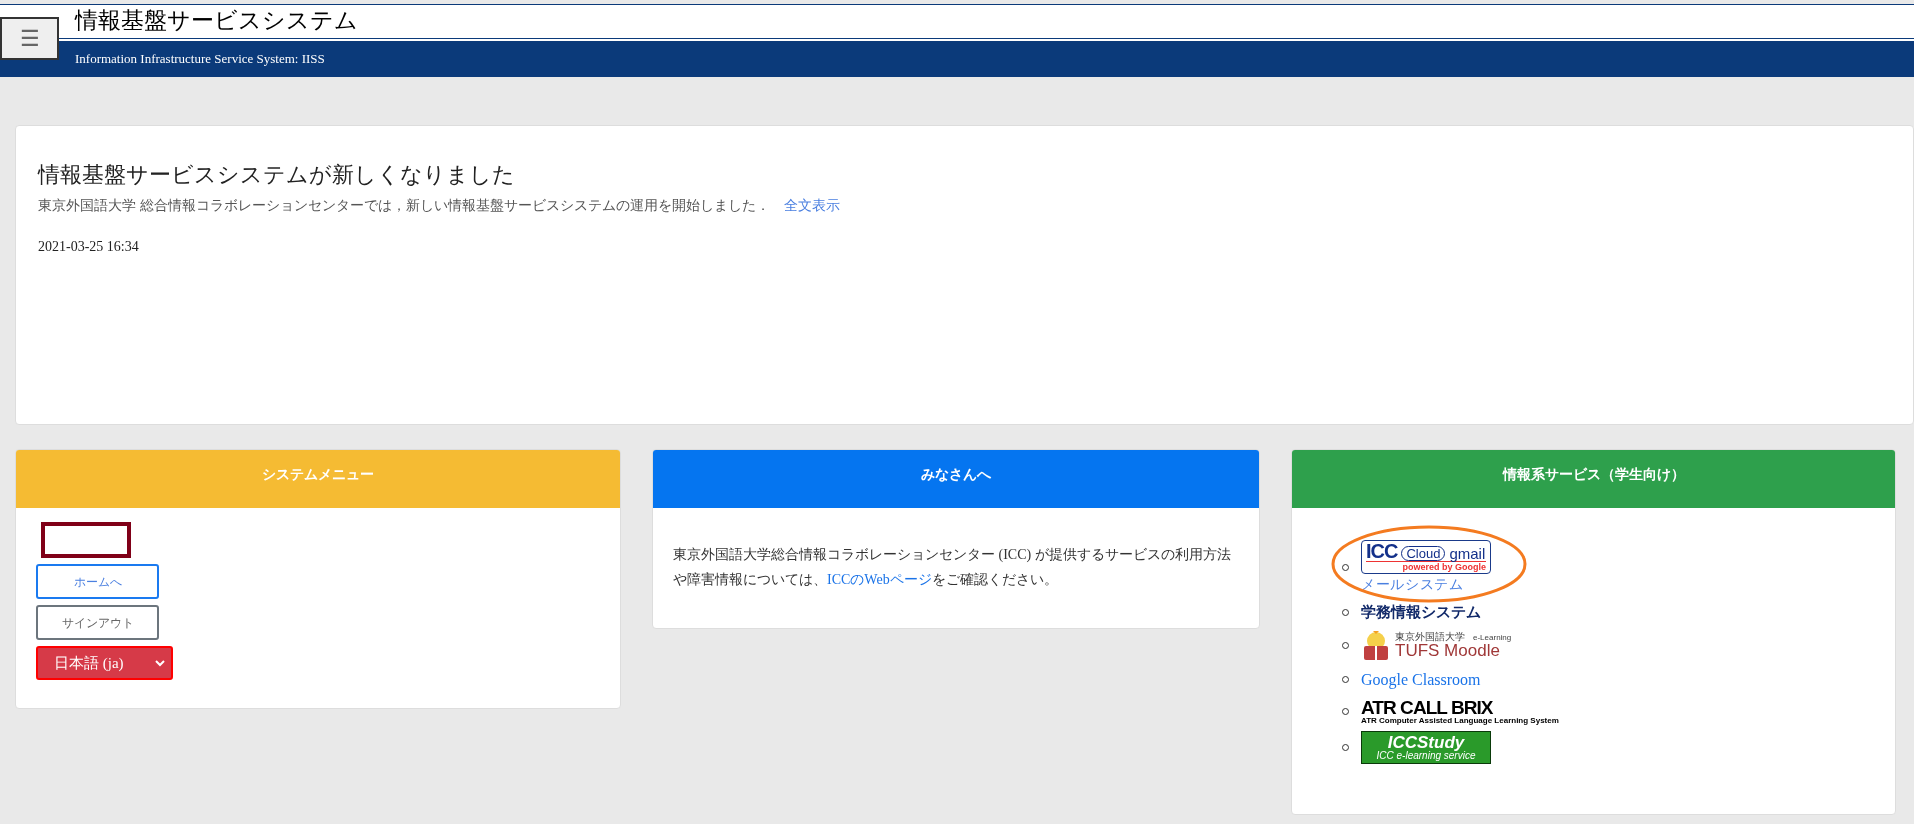 The image size is (1914, 824). Describe the element at coordinates (1426, 742) in the screenshot. I see `logo-text: ICCStudy` at that location.